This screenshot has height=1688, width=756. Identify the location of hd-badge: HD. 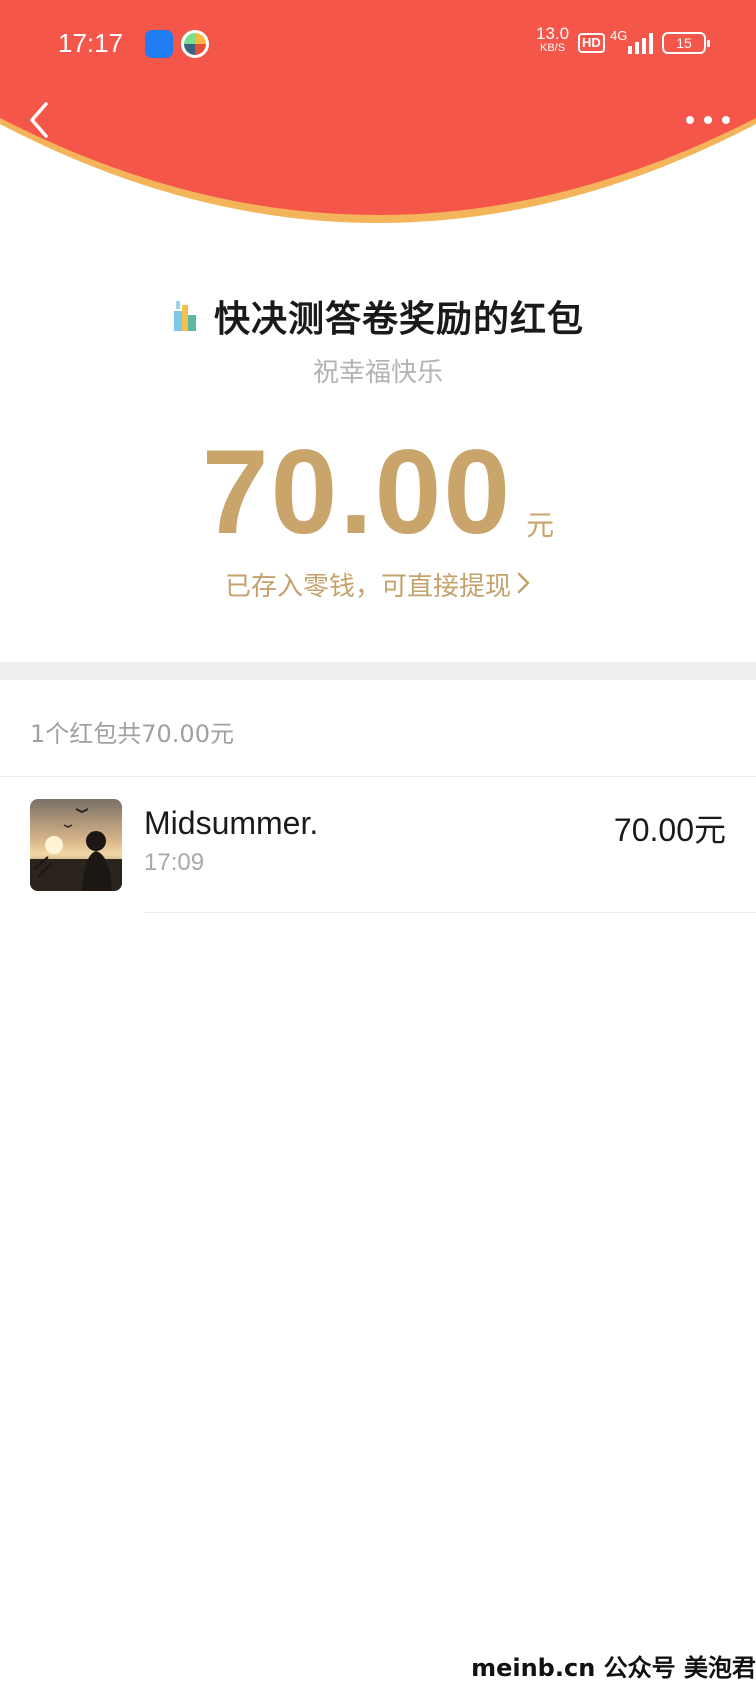
(591, 43).